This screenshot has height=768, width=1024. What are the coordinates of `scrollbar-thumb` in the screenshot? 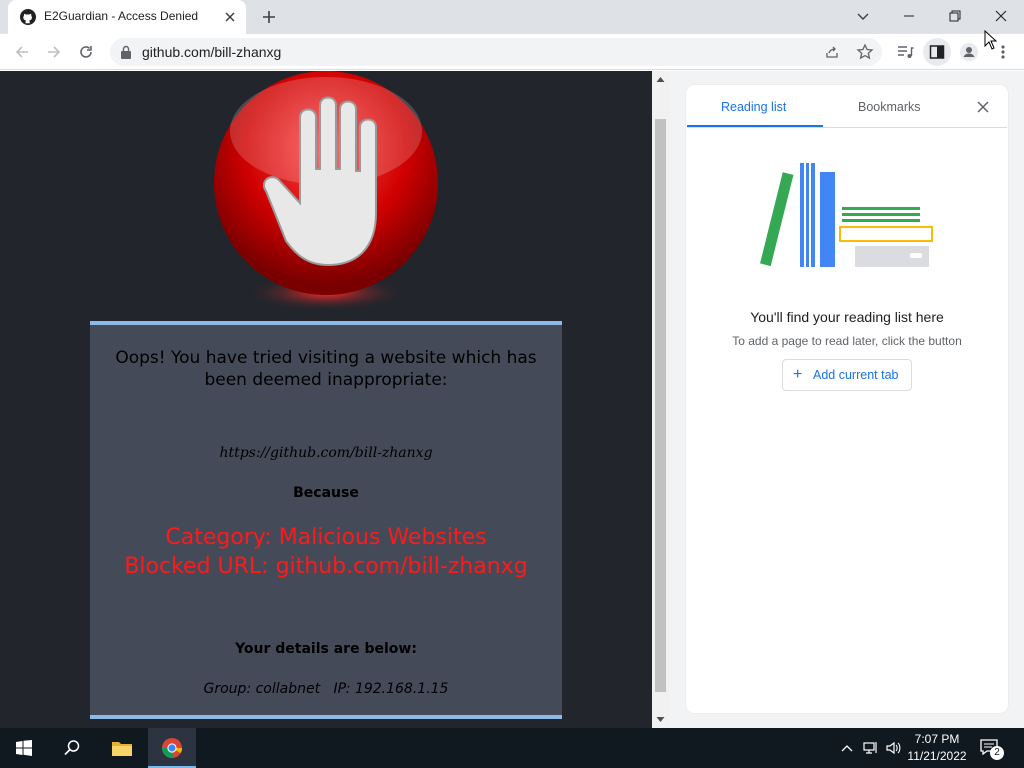 It's located at (660, 405).